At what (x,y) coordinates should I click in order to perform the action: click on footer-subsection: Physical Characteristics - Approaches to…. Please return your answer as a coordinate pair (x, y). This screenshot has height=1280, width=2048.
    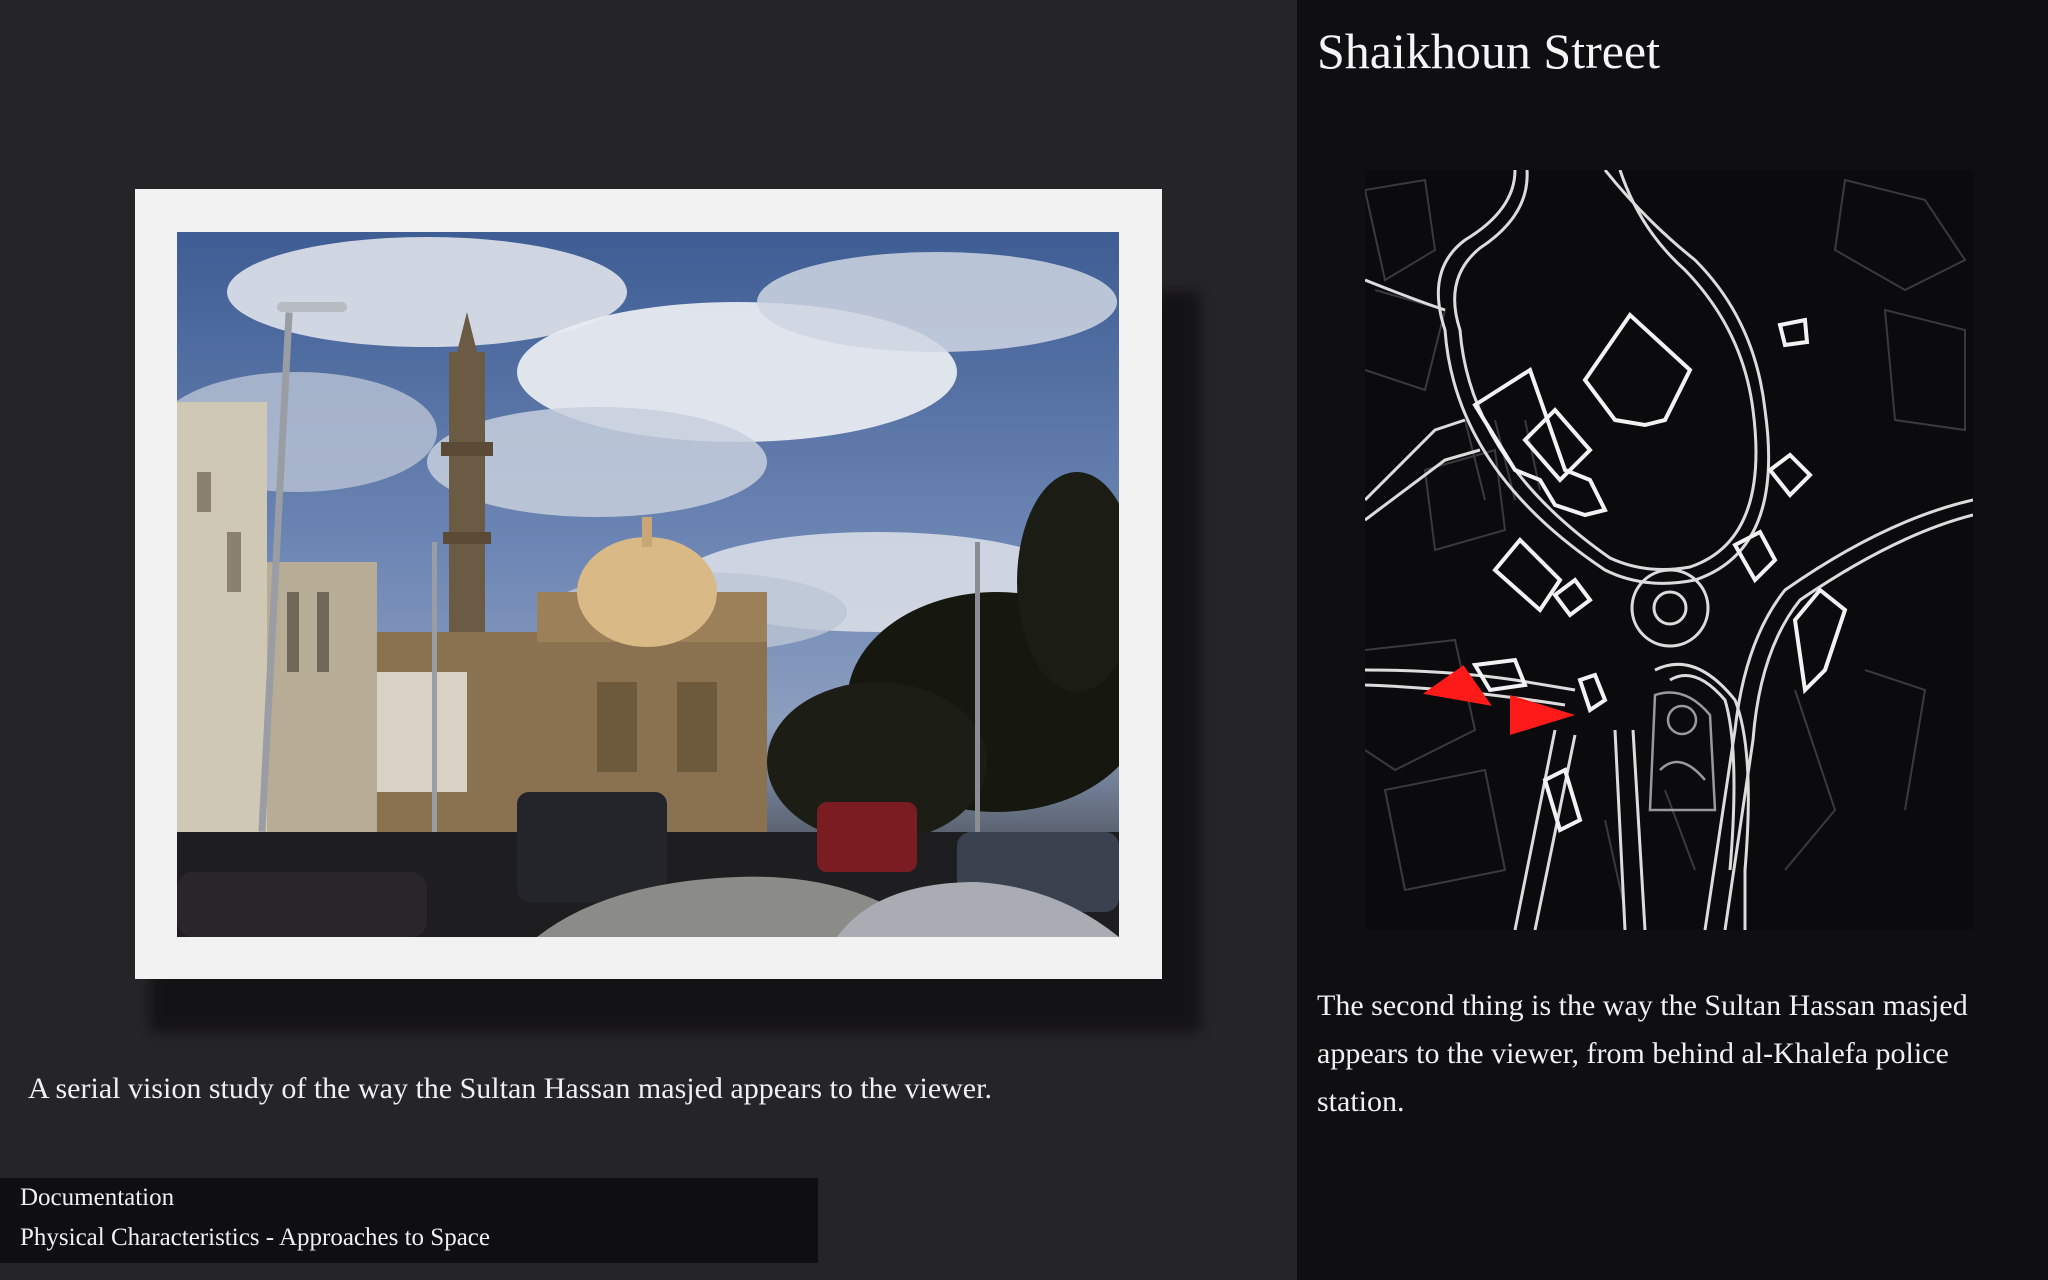
    Looking at the image, I should click on (255, 1237).